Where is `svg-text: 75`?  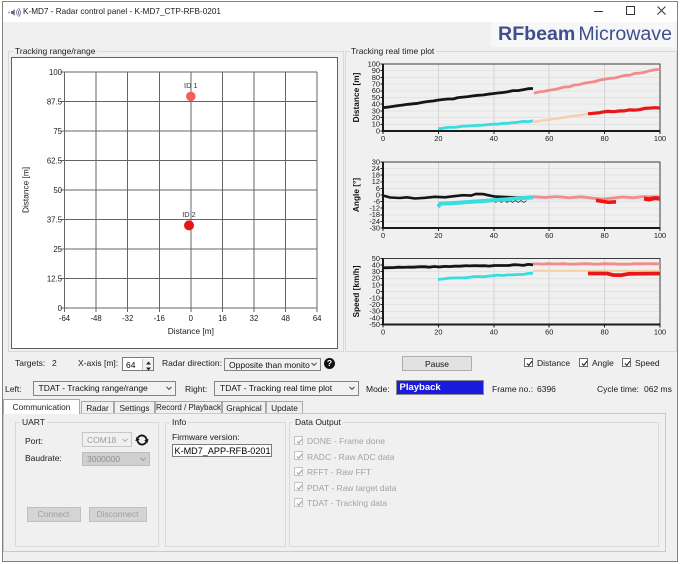
svg-text: 75 is located at coordinates (57, 131).